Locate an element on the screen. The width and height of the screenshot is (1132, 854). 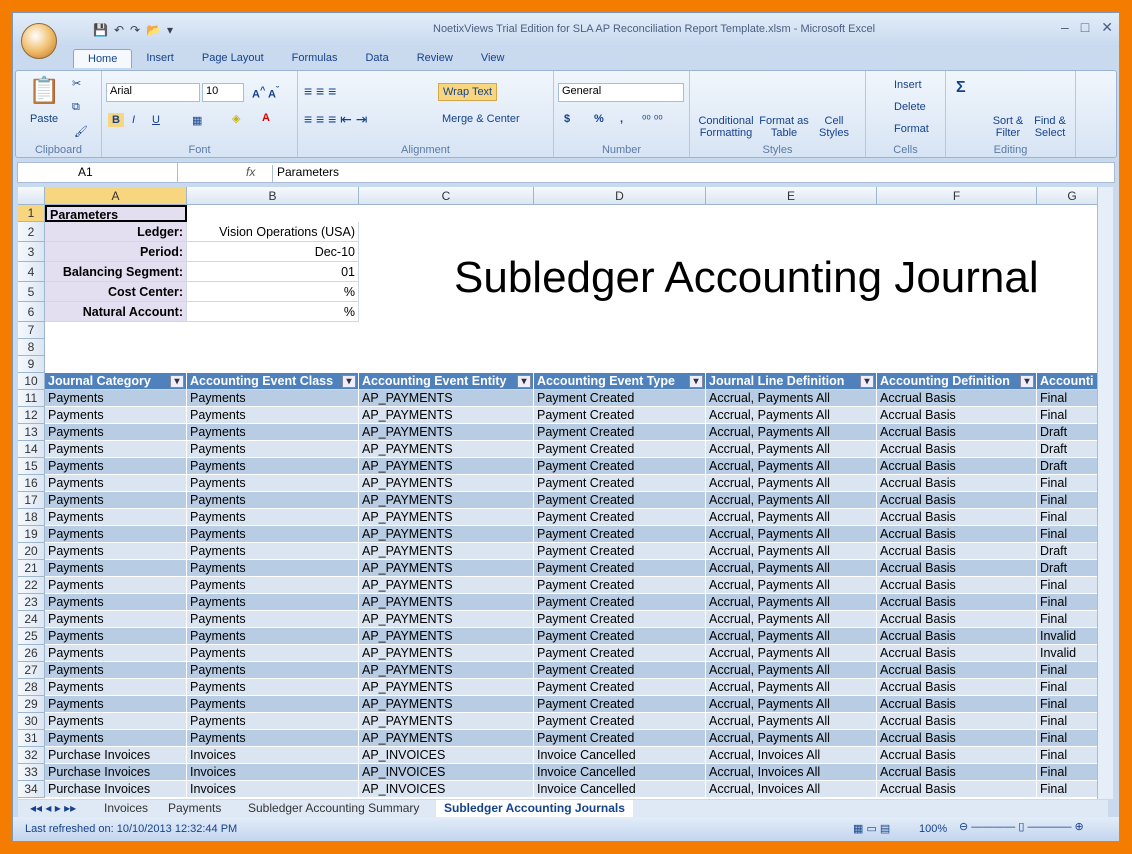
row-header: 14 is located at coordinates (31, 449).